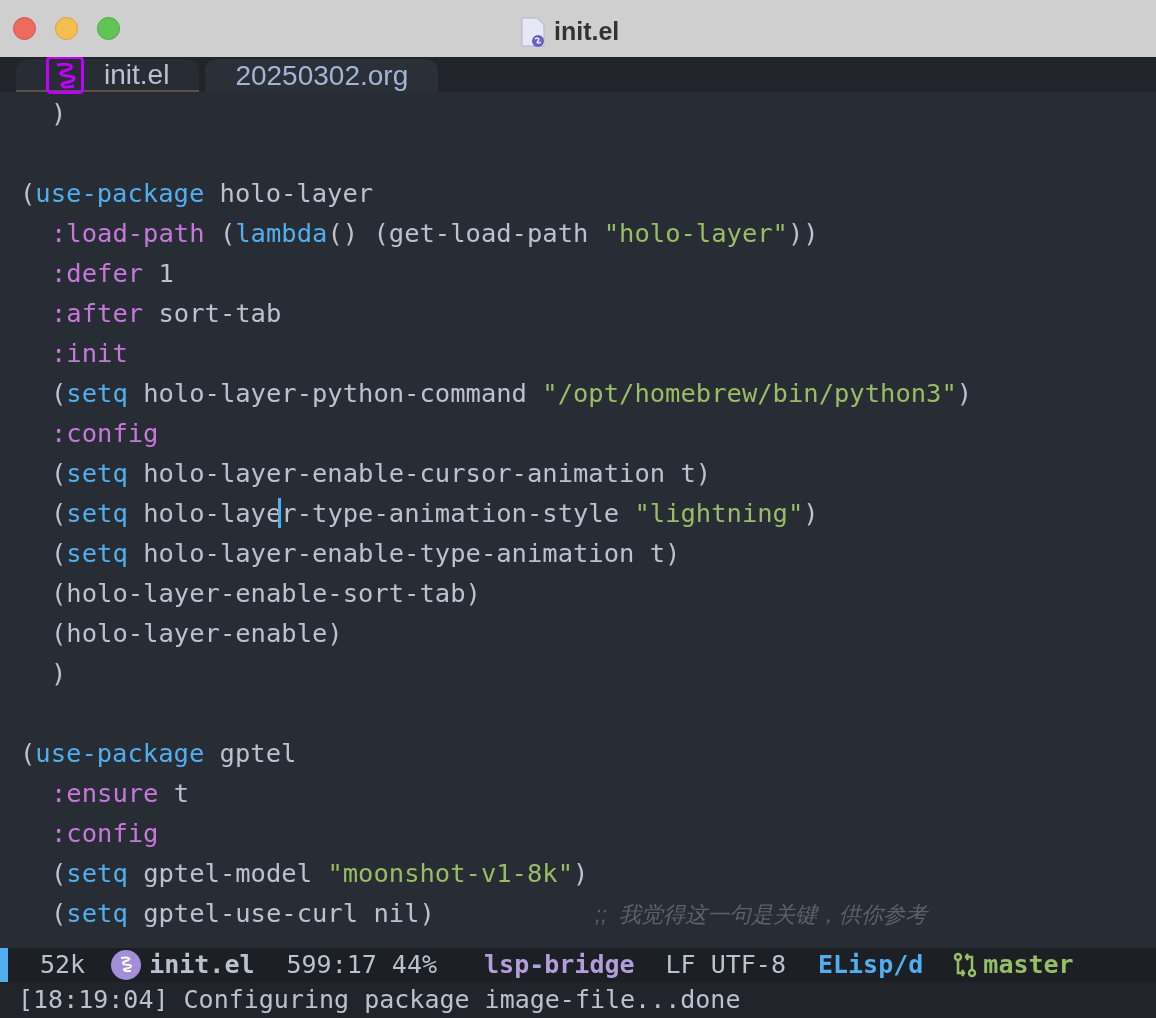 This screenshot has width=1156, height=1018. I want to click on major-mode: ELisp/d, so click(870, 965).